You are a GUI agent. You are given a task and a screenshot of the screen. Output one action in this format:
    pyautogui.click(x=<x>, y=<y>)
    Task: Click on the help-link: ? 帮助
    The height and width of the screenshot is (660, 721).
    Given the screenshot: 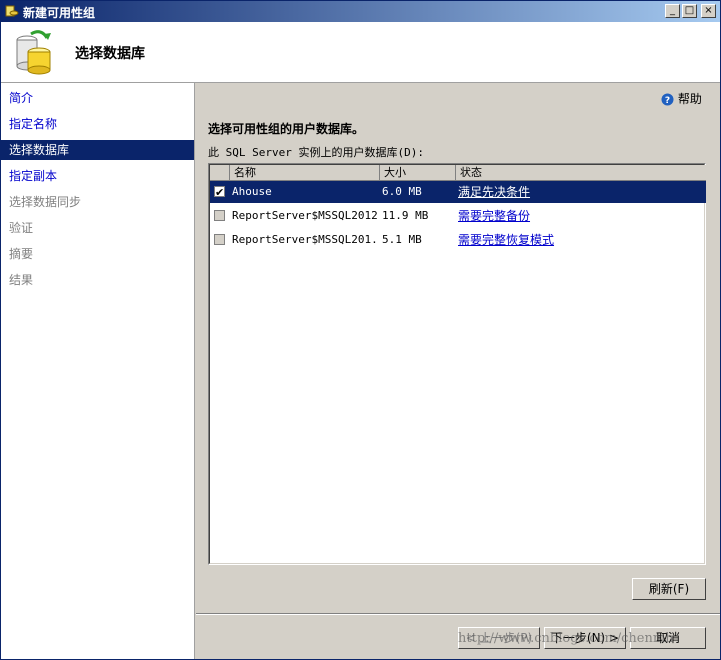 What is the action you would take?
    pyautogui.click(x=681, y=98)
    